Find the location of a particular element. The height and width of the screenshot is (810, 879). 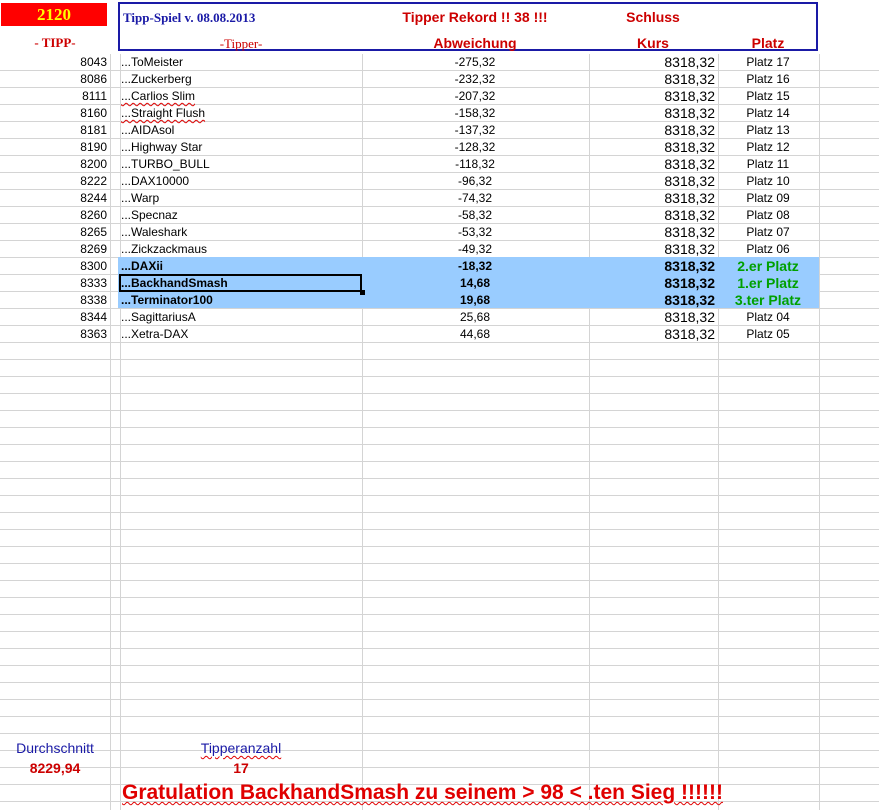

durchschnitt-label: Durchschnitt is located at coordinates (55, 748).